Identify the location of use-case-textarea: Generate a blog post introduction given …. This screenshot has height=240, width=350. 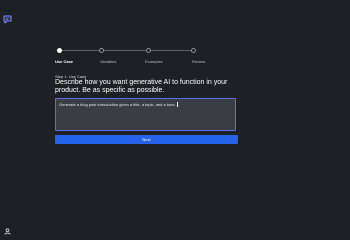
(145, 114).